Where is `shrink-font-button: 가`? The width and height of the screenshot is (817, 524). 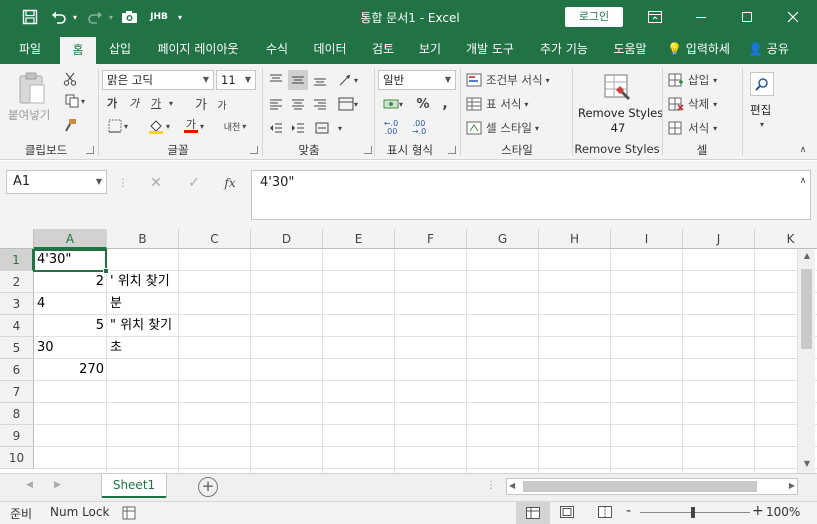 shrink-font-button: 가 is located at coordinates (222, 104).